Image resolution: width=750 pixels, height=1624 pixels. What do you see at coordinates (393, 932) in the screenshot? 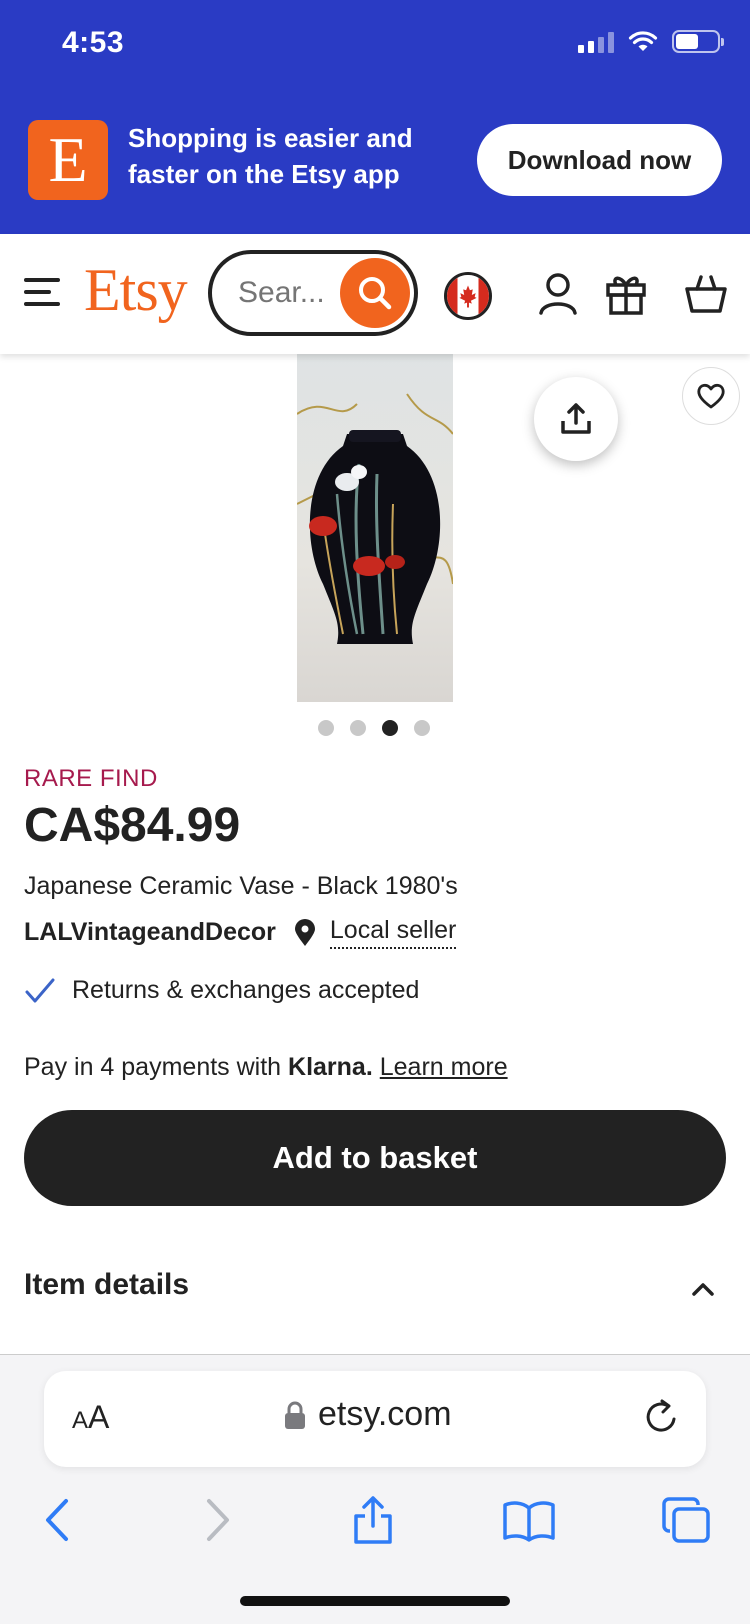
I see `local-seller-link: Local seller` at bounding box center [393, 932].